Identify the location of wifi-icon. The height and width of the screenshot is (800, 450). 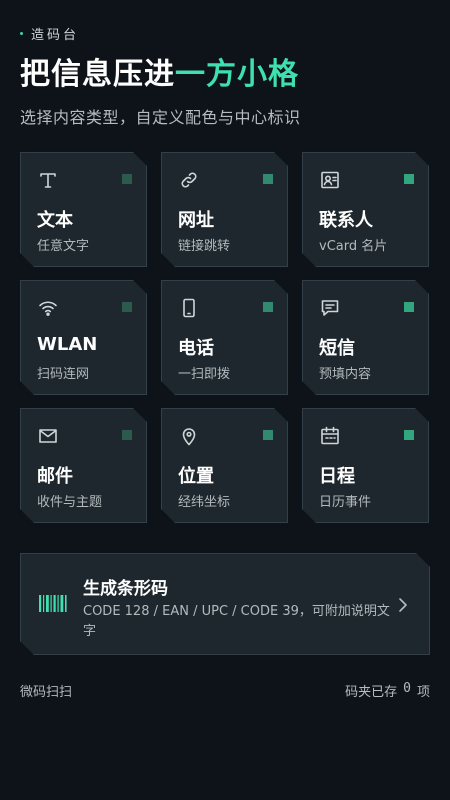
(48, 308).